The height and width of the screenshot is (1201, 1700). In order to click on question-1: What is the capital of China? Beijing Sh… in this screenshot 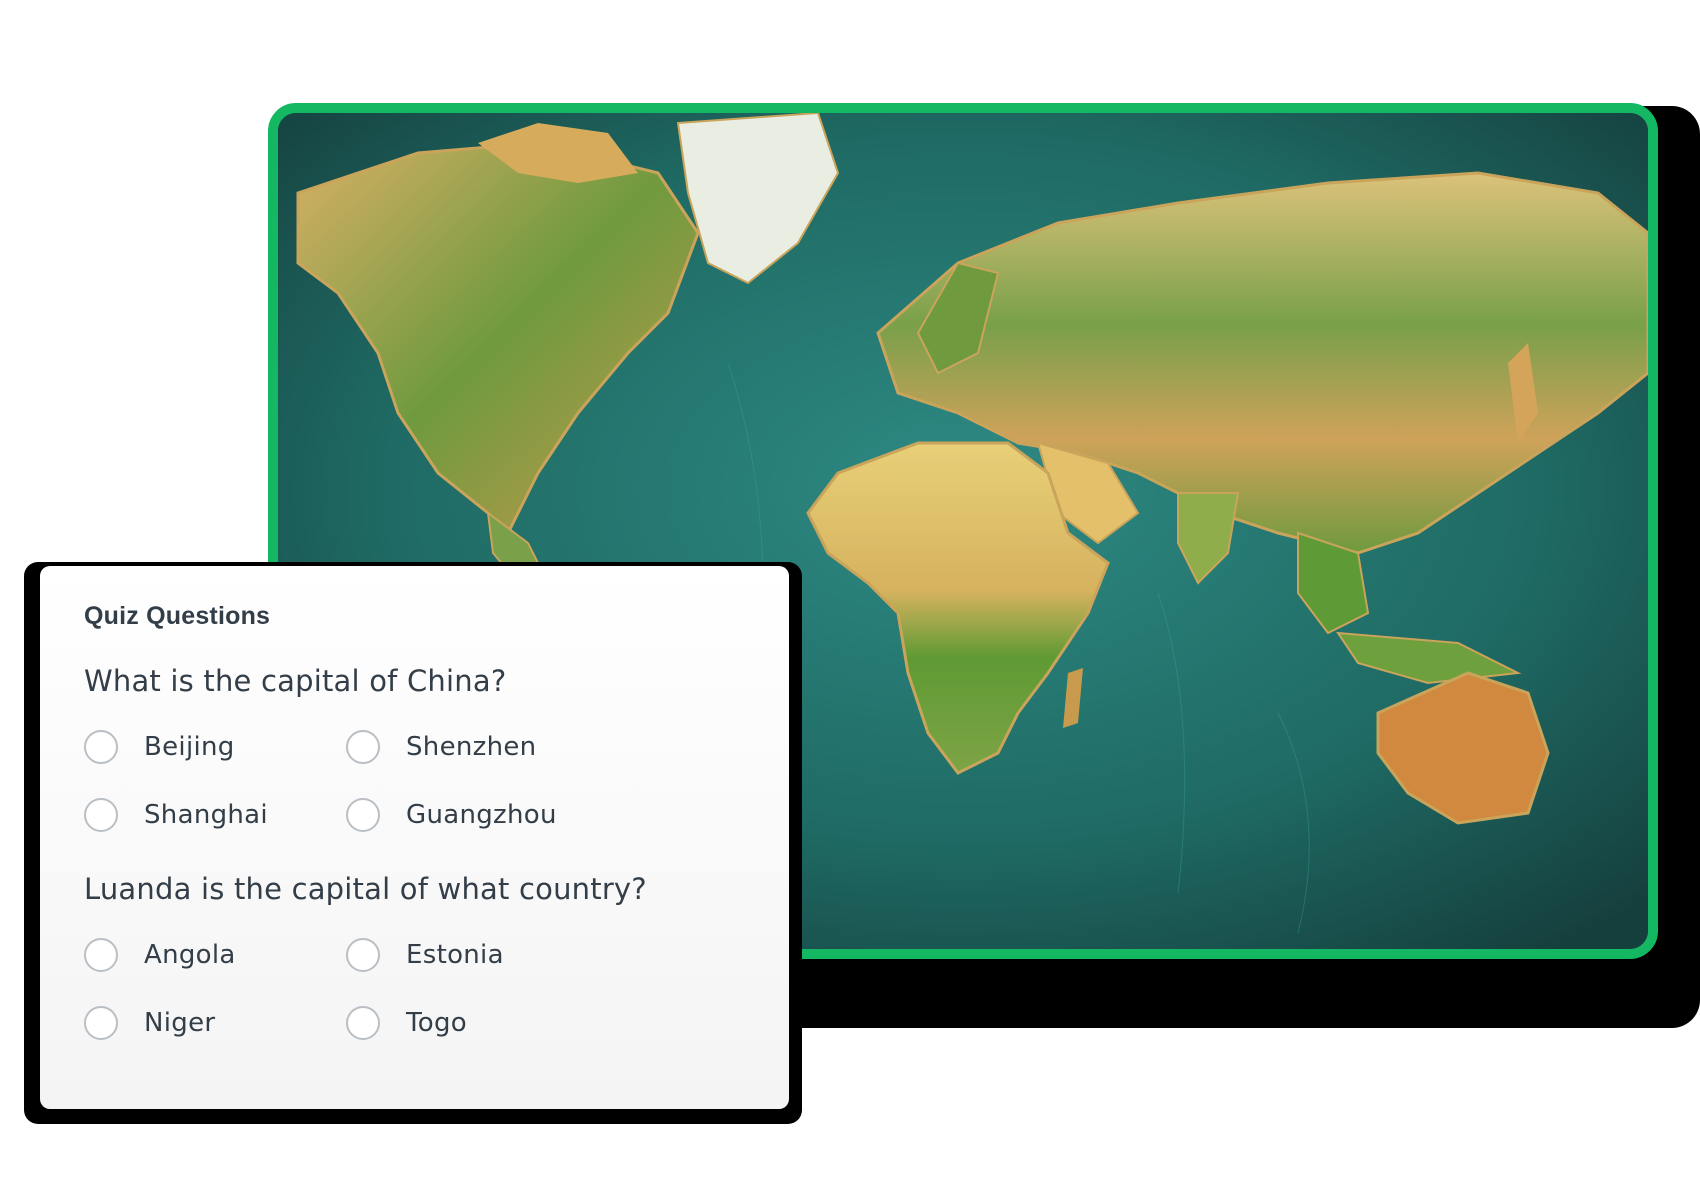, I will do `click(414, 749)`.